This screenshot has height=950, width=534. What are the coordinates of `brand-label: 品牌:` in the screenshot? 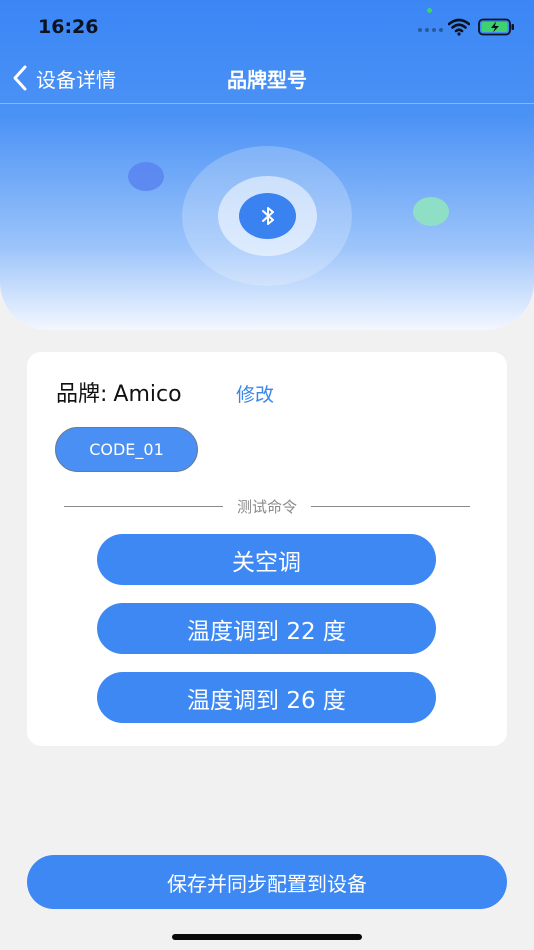 It's located at (82, 394).